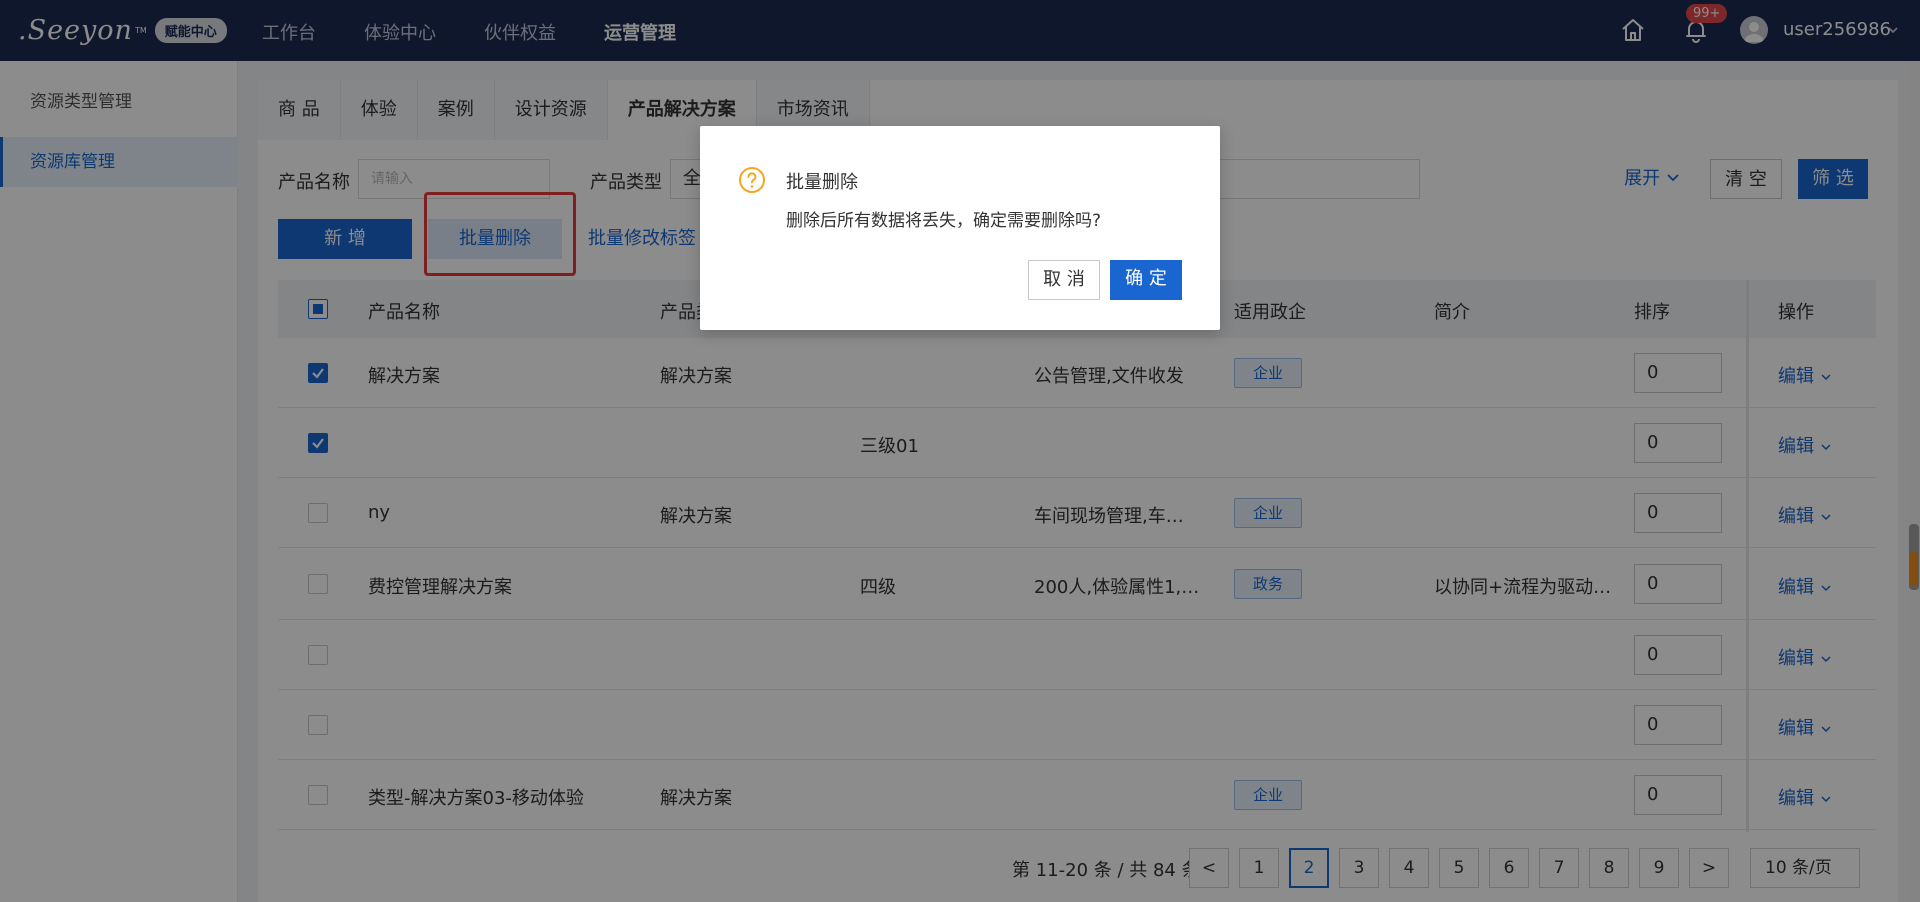 This screenshot has width=1920, height=902. Describe the element at coordinates (1146, 280) in the screenshot. I see `confirm-button: 确 定` at that location.